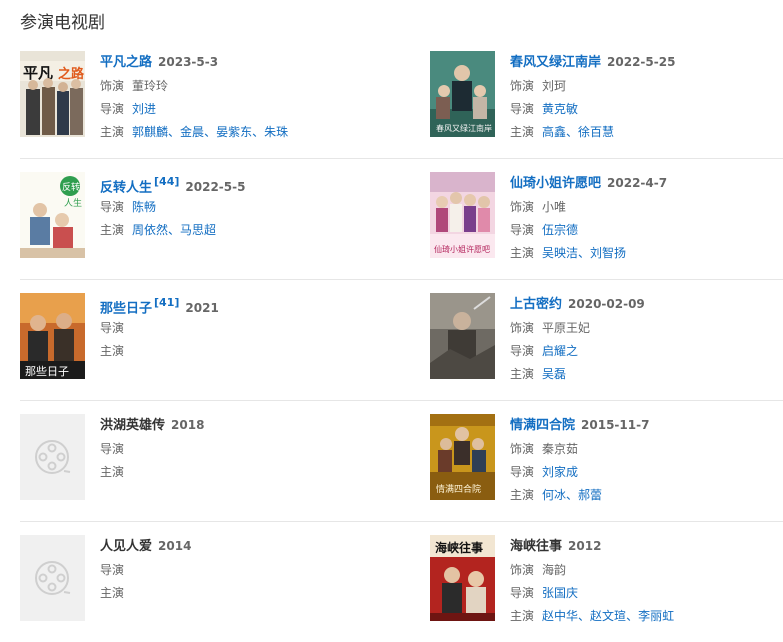 This screenshot has height=642, width=783. I want to click on director-line: 导演 刘进, so click(240, 109).